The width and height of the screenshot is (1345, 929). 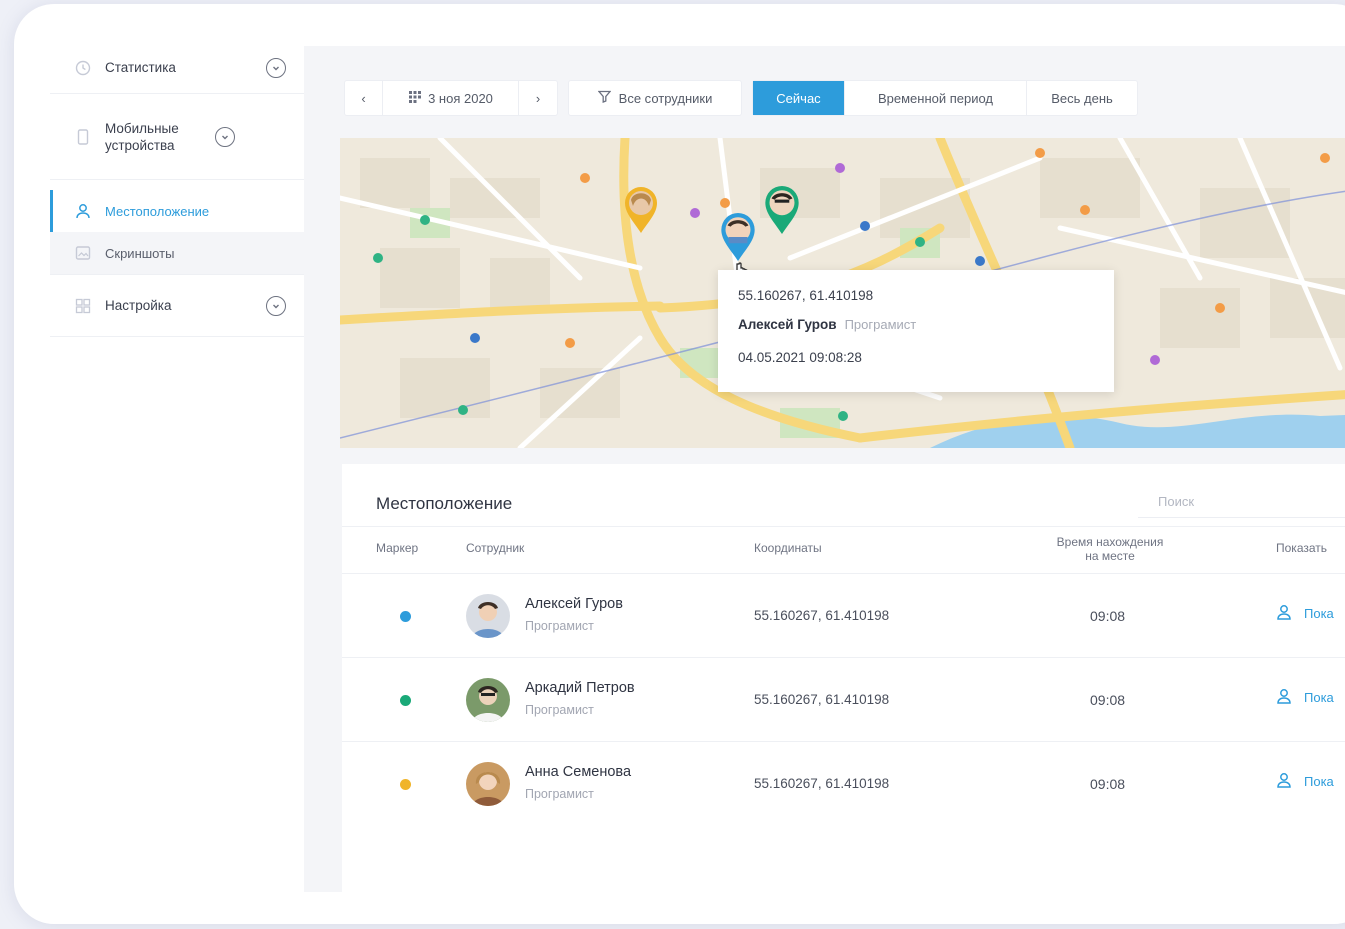 What do you see at coordinates (806, 295) in the screenshot?
I see `popup-coordinates: 55.160267, 61.410198` at bounding box center [806, 295].